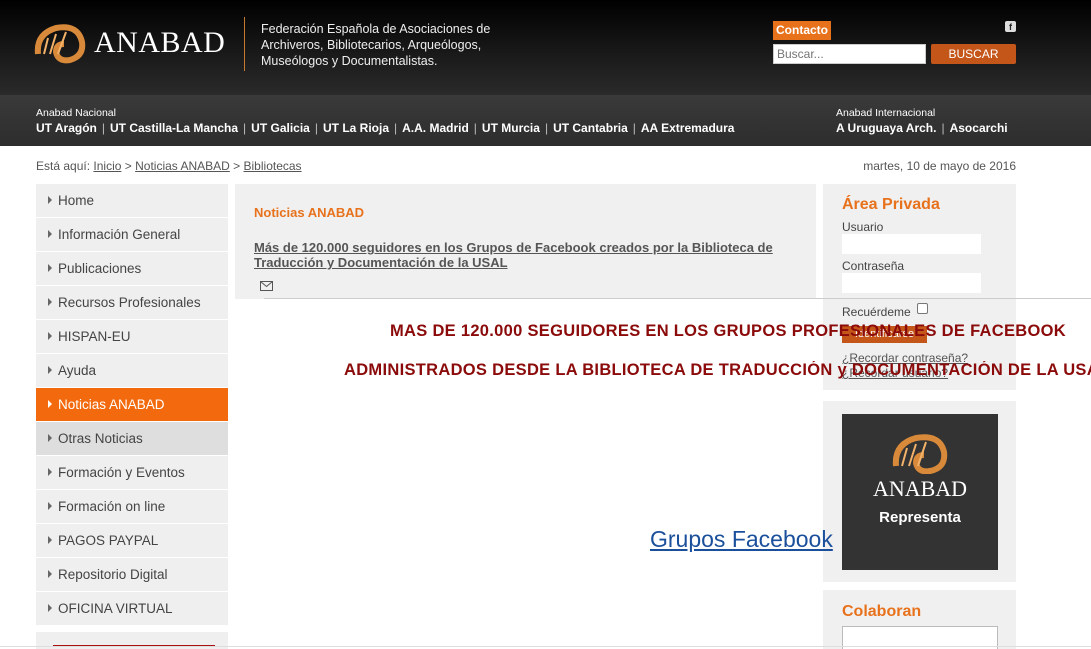 The image size is (1091, 649). What do you see at coordinates (76, 113) in the screenshot?
I see `national-nav-title: Anabad Nacional` at bounding box center [76, 113].